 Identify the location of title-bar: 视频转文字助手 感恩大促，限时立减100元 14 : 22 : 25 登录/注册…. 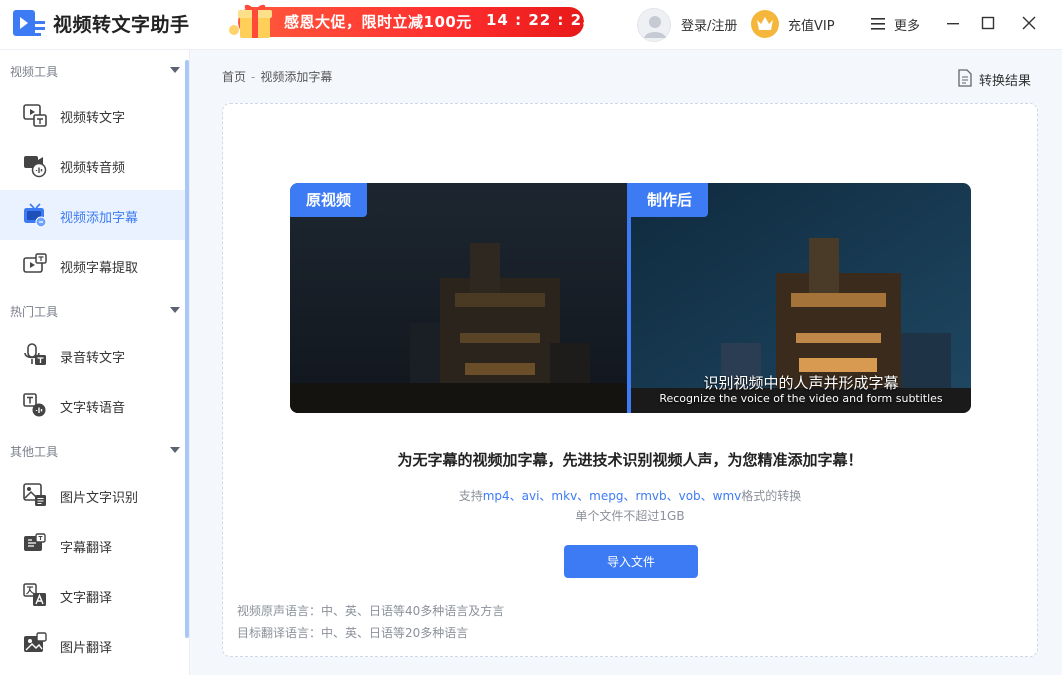
(531, 25).